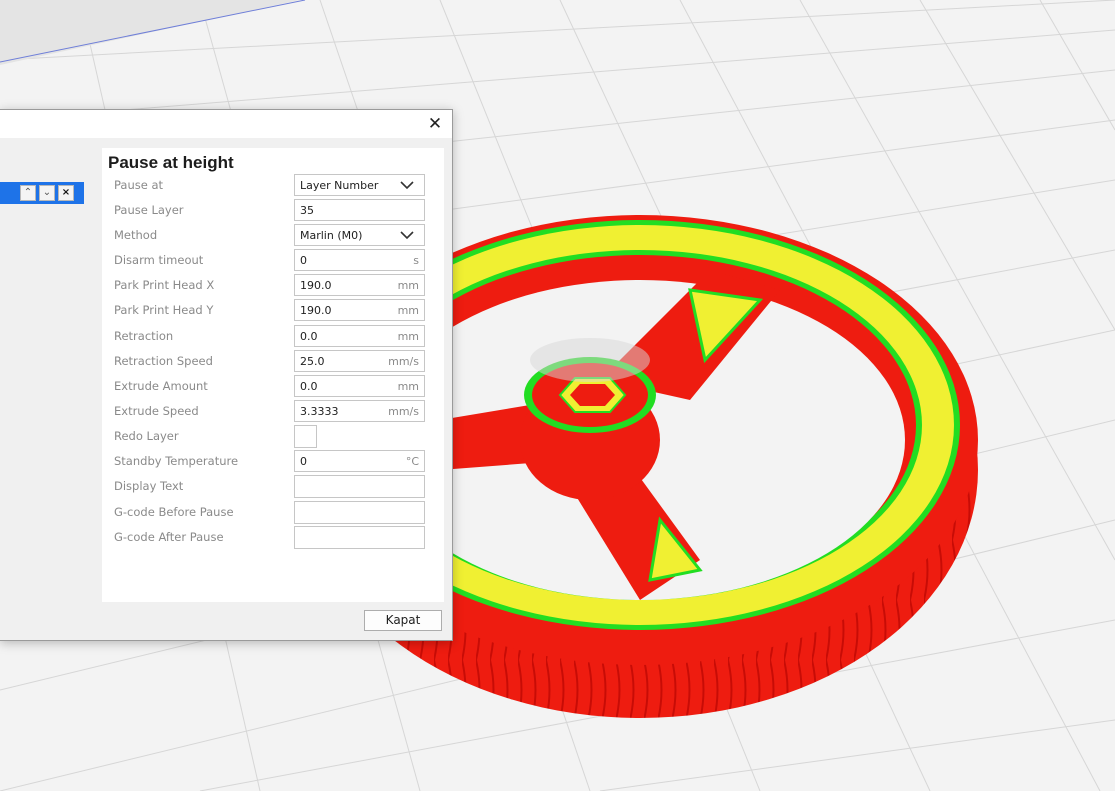 Image resolution: width=1115 pixels, height=791 pixels. What do you see at coordinates (403, 620) in the screenshot?
I see `close-button: Kapat` at bounding box center [403, 620].